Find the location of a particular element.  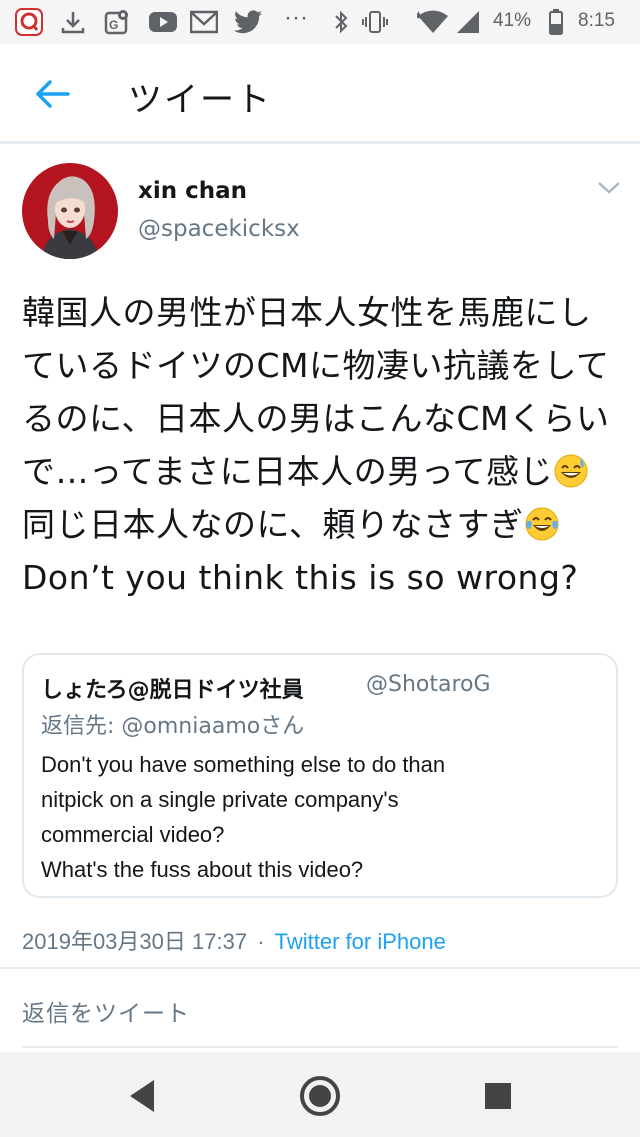

tweet-meta: 2019年03月30日 17:37 · Twitter for iPhone is located at coordinates (234, 940).